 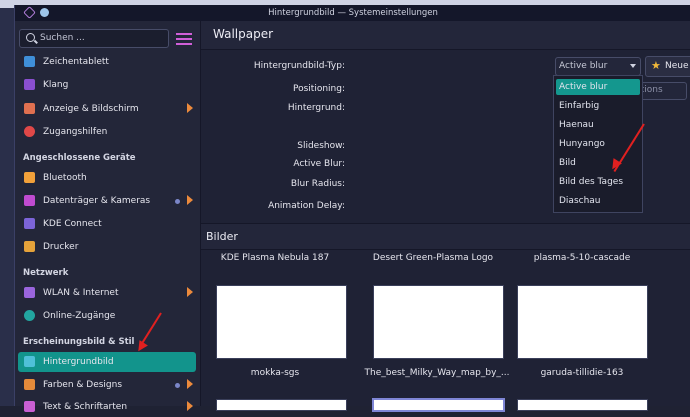 I want to click on dropdown-option-active-blur: Active blur, so click(x=598, y=87).